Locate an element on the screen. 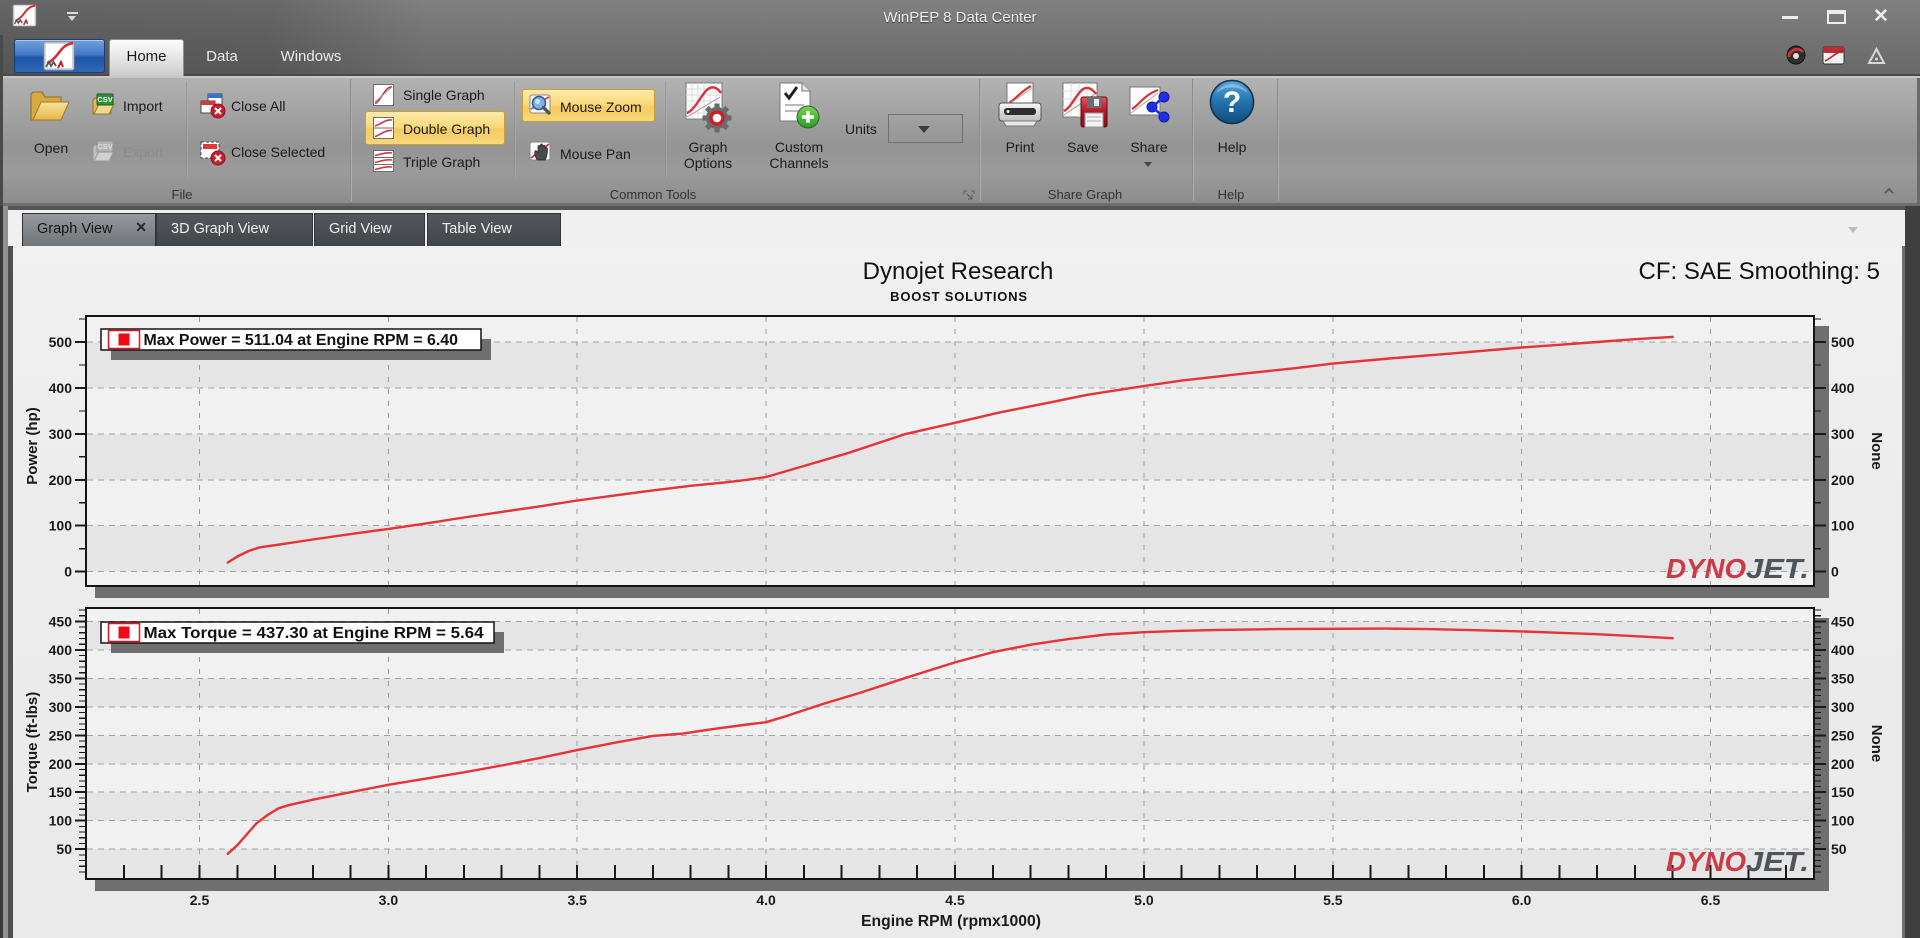 Image resolution: width=1920 pixels, height=938 pixels. svg-text: BOOST SOLUTIONS is located at coordinates (959, 296).